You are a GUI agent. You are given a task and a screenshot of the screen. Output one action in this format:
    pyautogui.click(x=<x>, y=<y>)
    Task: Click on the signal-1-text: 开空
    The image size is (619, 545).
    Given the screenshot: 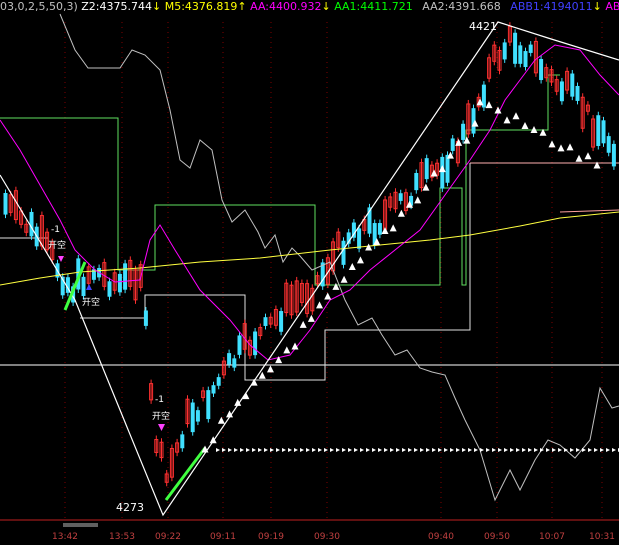 What is the action you would take?
    pyautogui.click(x=57, y=246)
    